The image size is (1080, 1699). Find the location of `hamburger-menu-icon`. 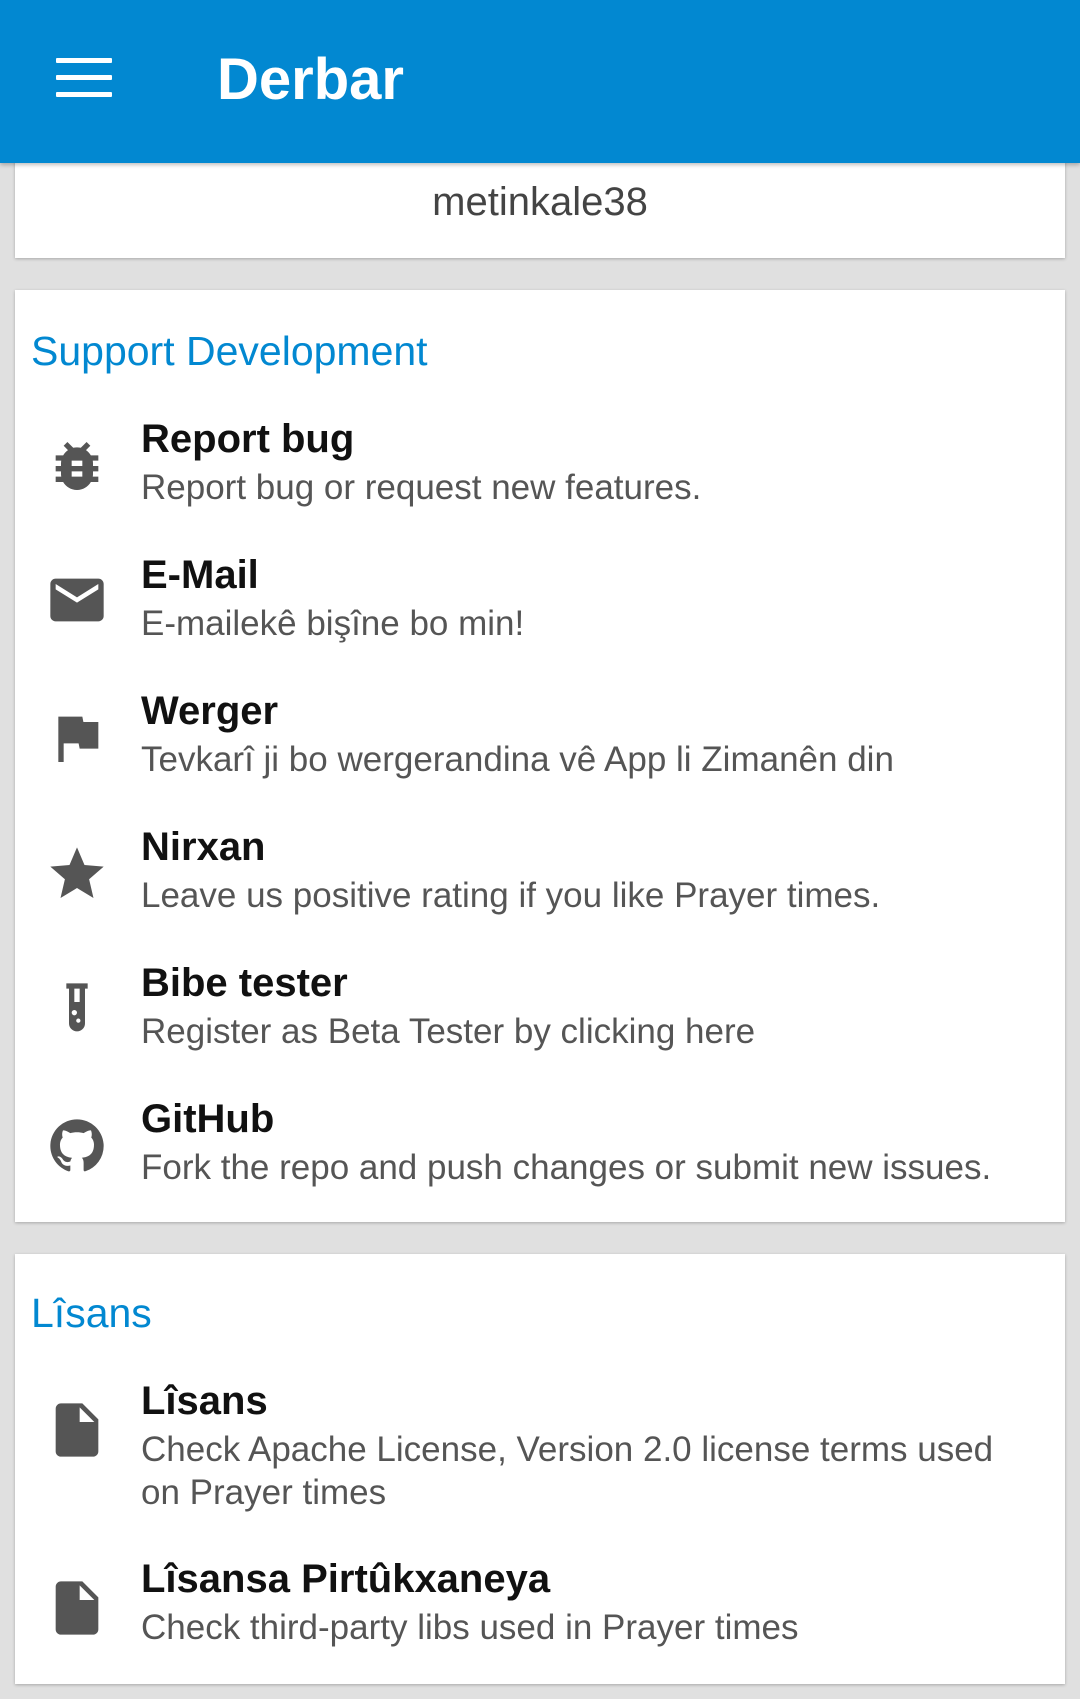

hamburger-menu-icon is located at coordinates (84, 78).